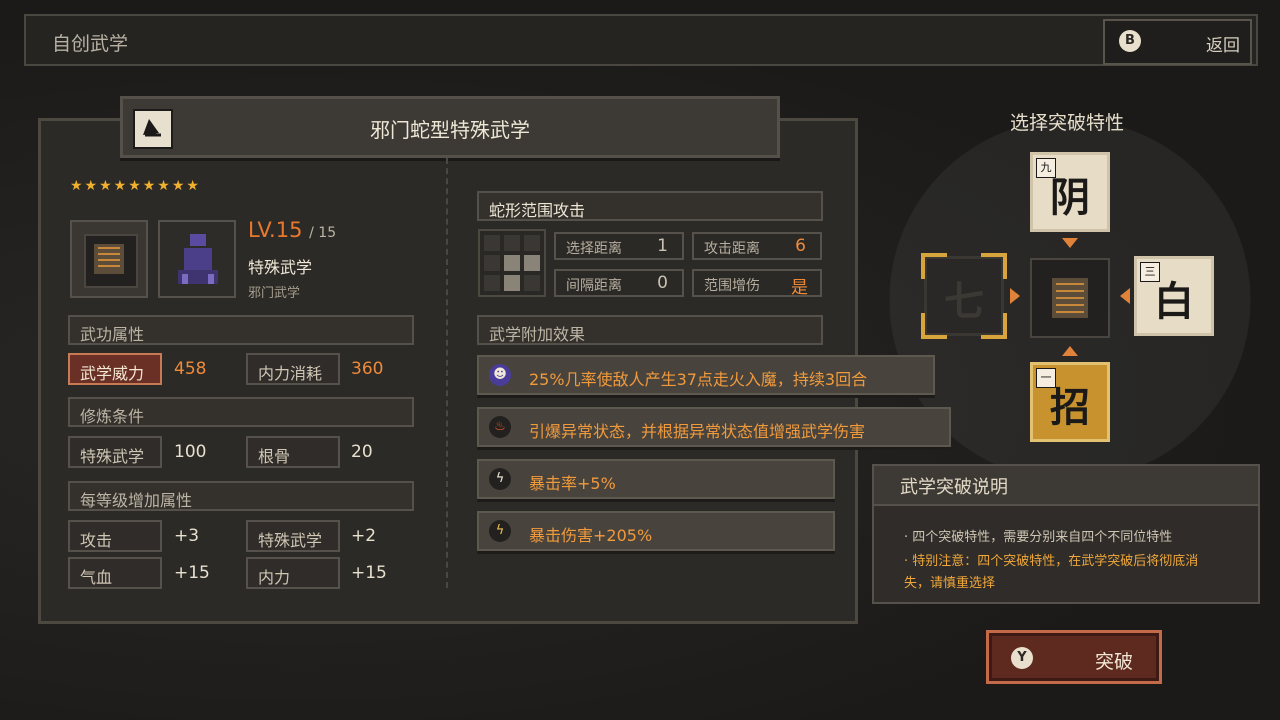  What do you see at coordinates (293, 369) in the screenshot?
I see `mp-label: 内力消耗` at bounding box center [293, 369].